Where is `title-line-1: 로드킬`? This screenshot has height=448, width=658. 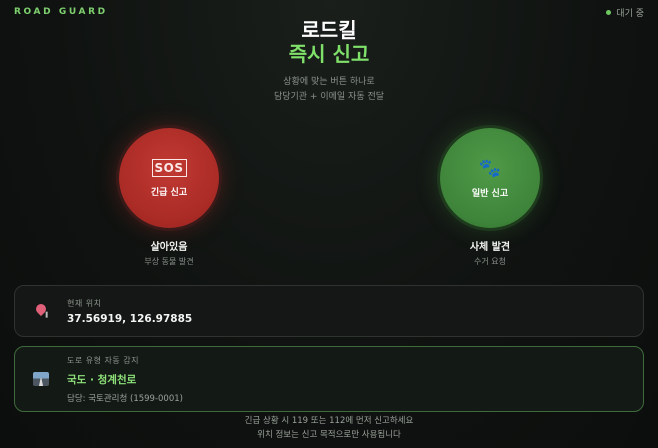 title-line-1: 로드킬 is located at coordinates (329, 30).